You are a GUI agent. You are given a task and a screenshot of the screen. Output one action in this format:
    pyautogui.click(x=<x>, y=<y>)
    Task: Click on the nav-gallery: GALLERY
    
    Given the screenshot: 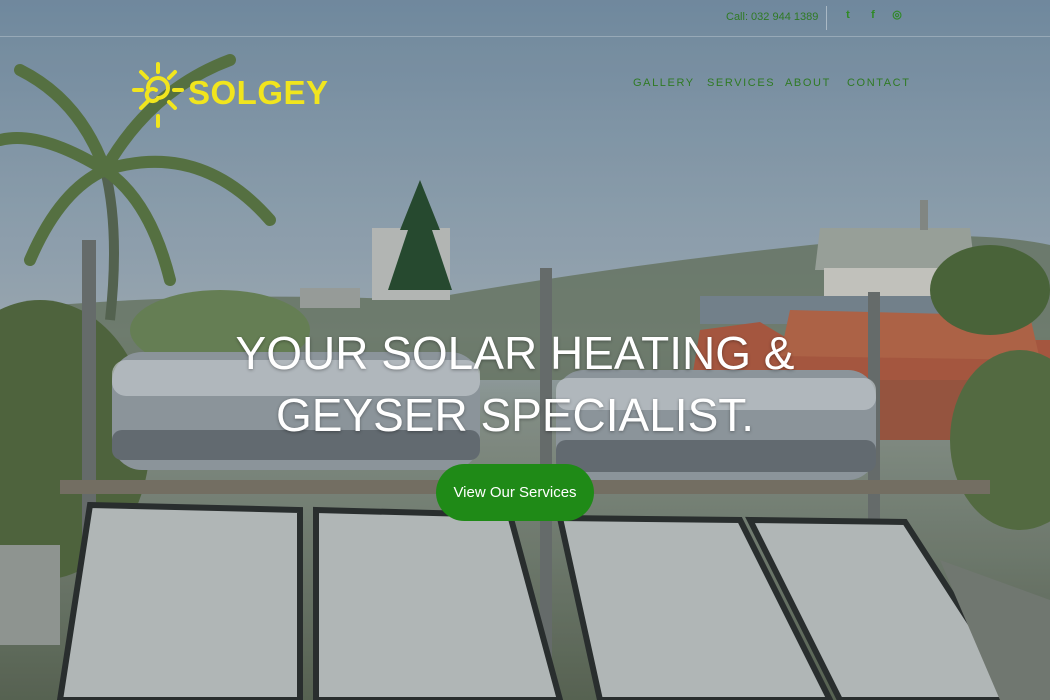 What is the action you would take?
    pyautogui.click(x=664, y=83)
    